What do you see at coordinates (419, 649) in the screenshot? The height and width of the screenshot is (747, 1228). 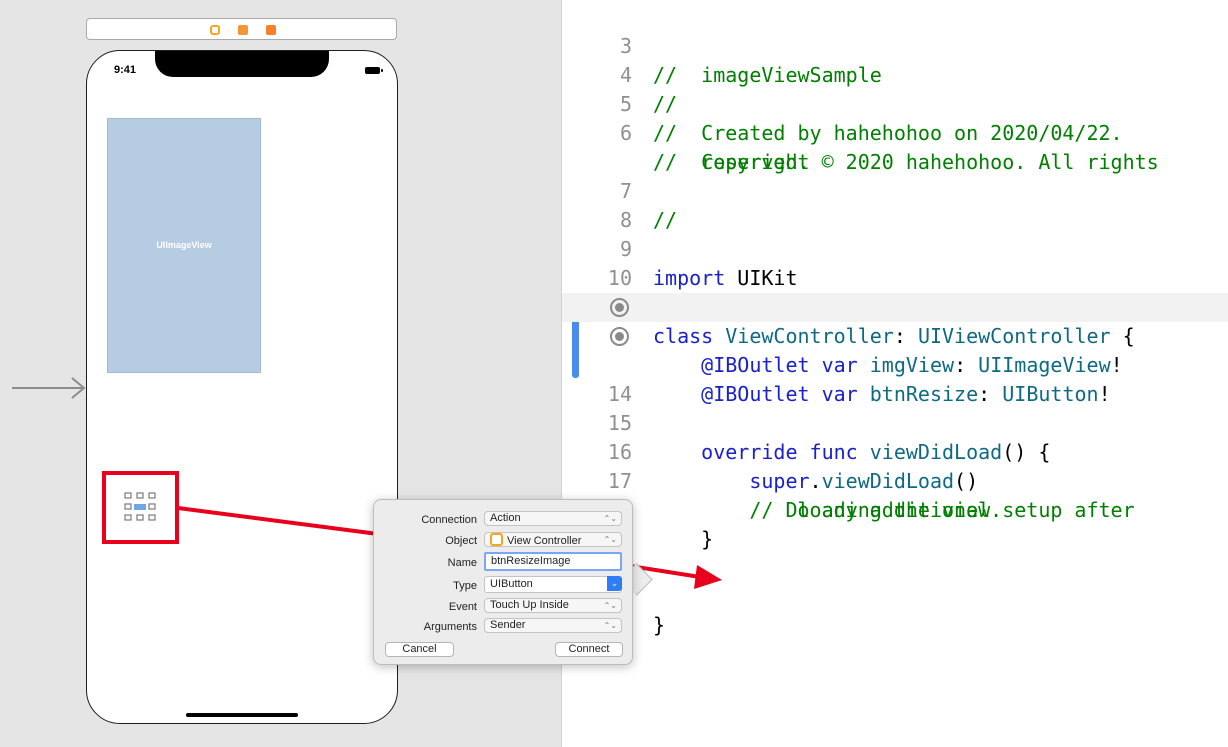 I see `cancel-button: Cancel` at bounding box center [419, 649].